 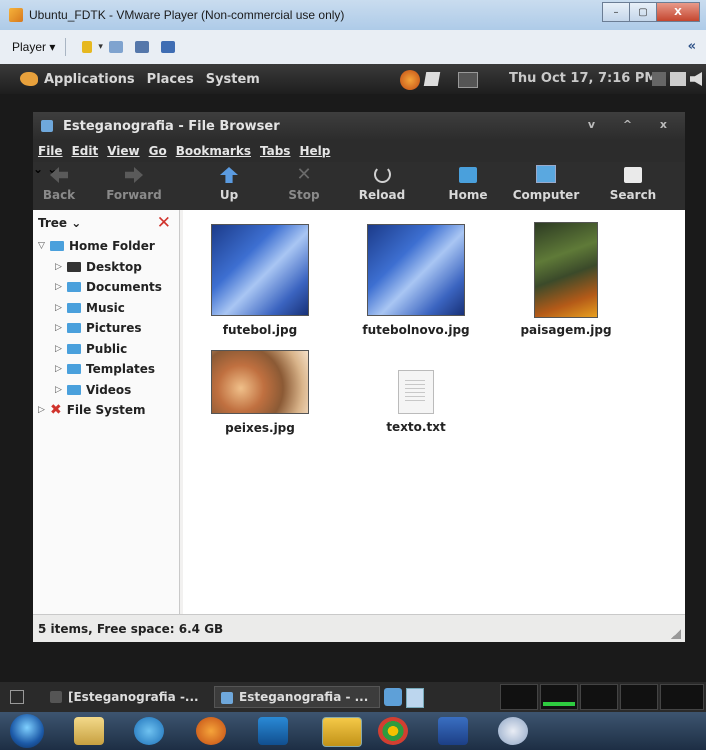 What do you see at coordinates (170, 79) in the screenshot?
I see `places-menu: Places` at bounding box center [170, 79].